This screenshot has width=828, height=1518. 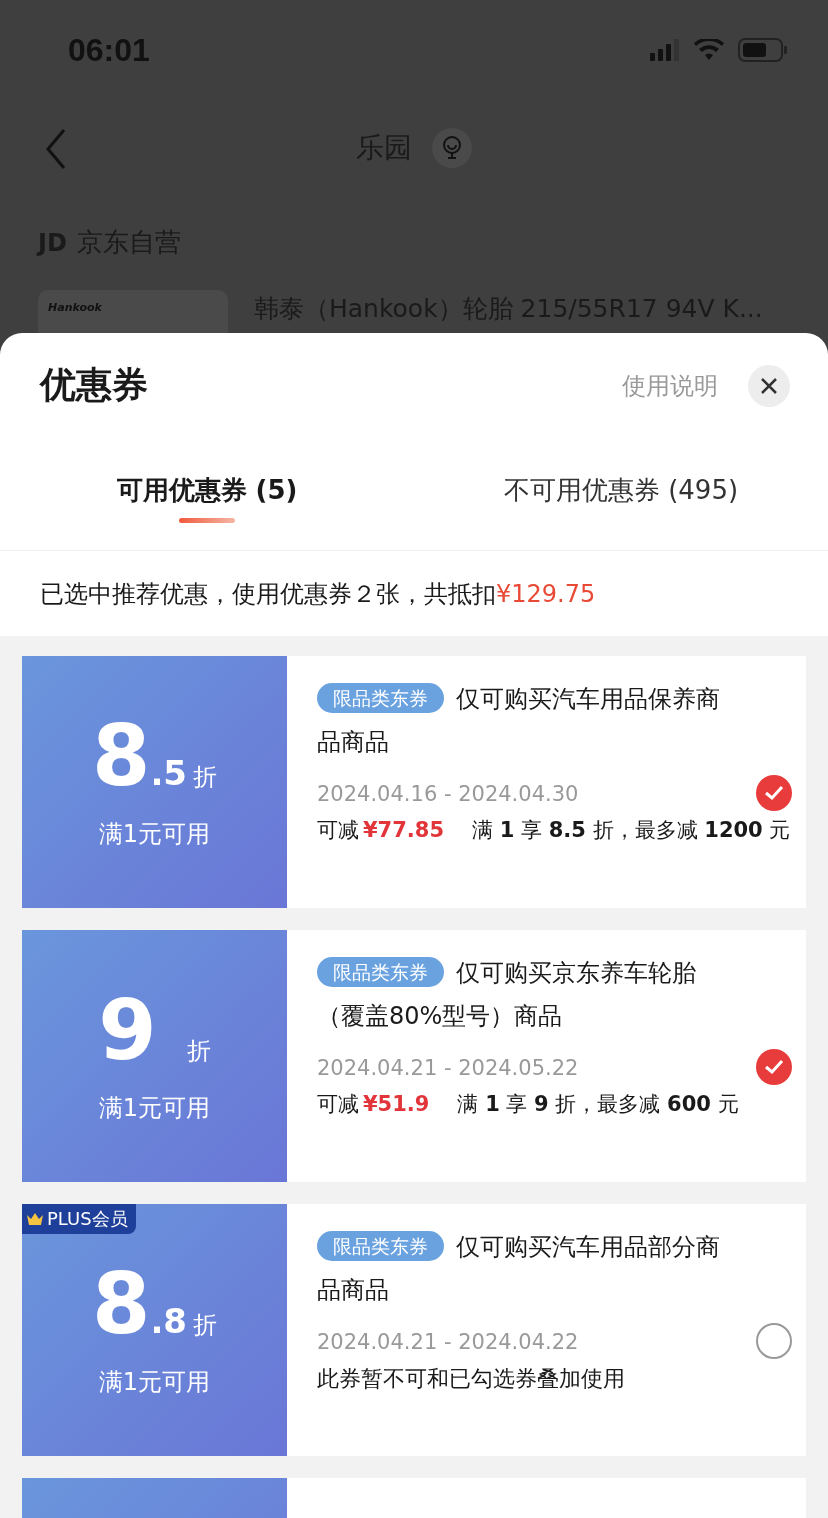 What do you see at coordinates (621, 494) in the screenshot?
I see `coupon-tab: 不可用优惠券 (495)` at bounding box center [621, 494].